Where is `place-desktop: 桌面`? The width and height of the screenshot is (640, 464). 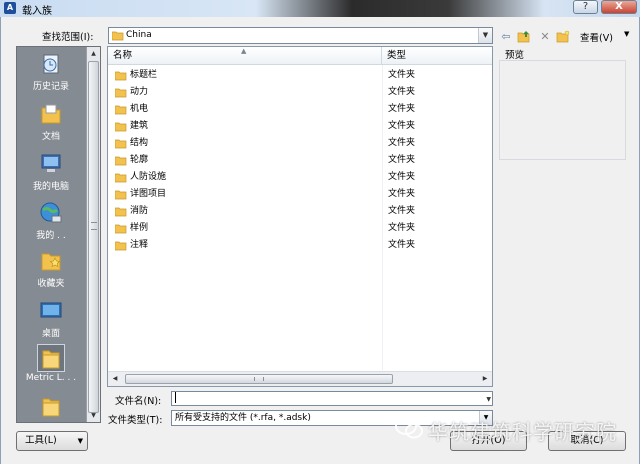
place-desktop: 桌面 is located at coordinates (51, 318).